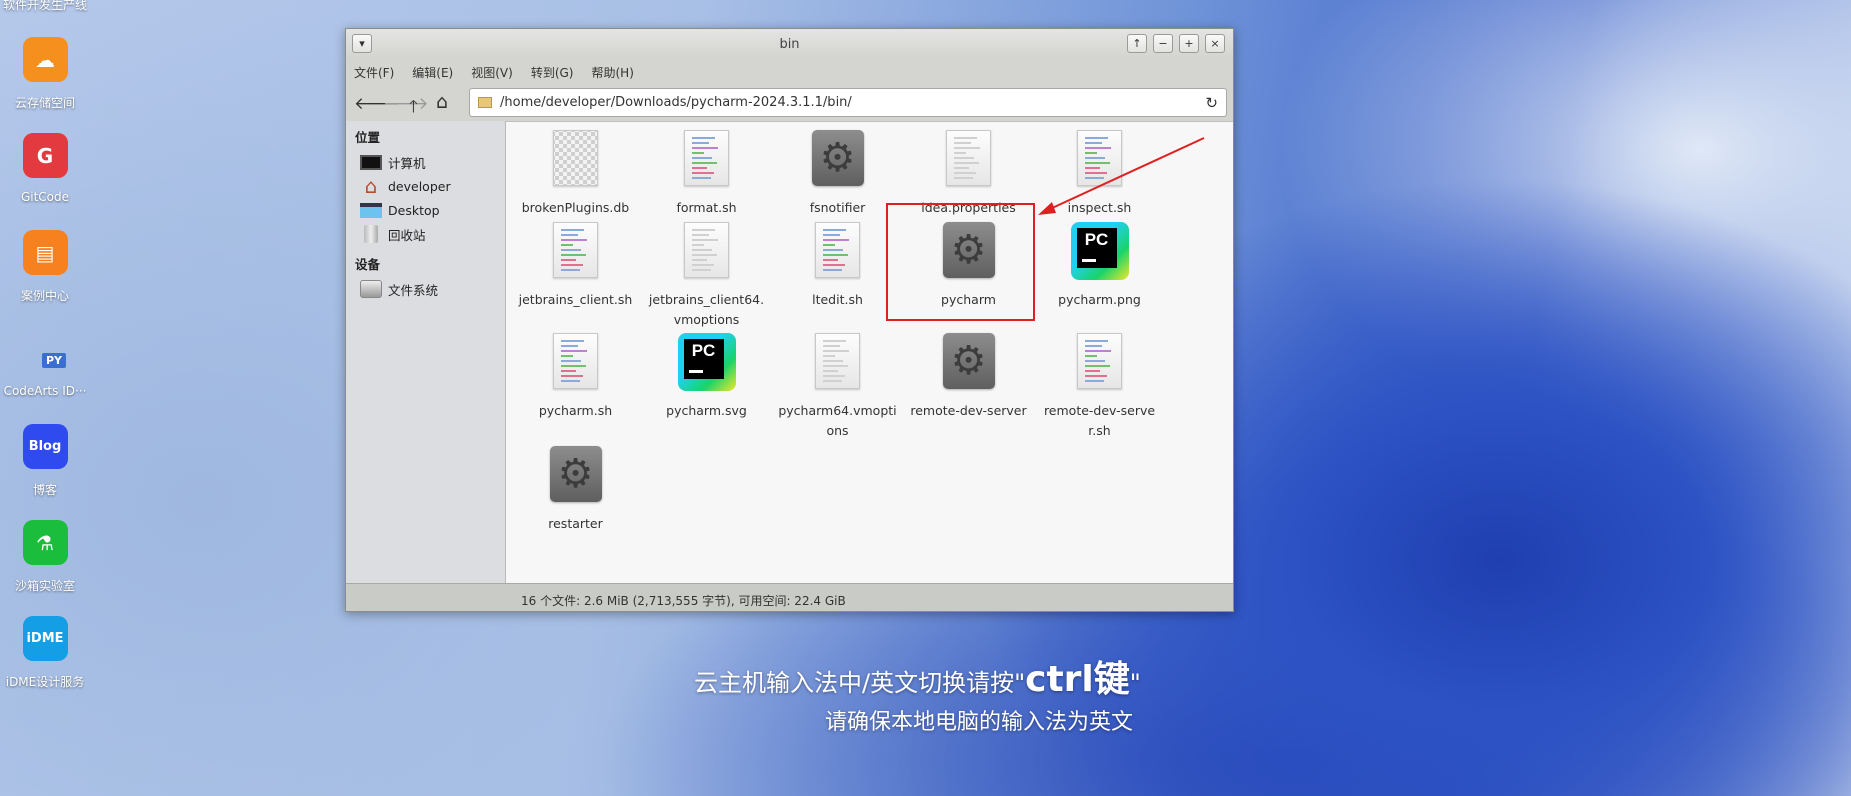 The image size is (1851, 796). I want to click on input-method-hint: 云主机输入法中/英文切换请按"ctrl键", so click(917, 676).